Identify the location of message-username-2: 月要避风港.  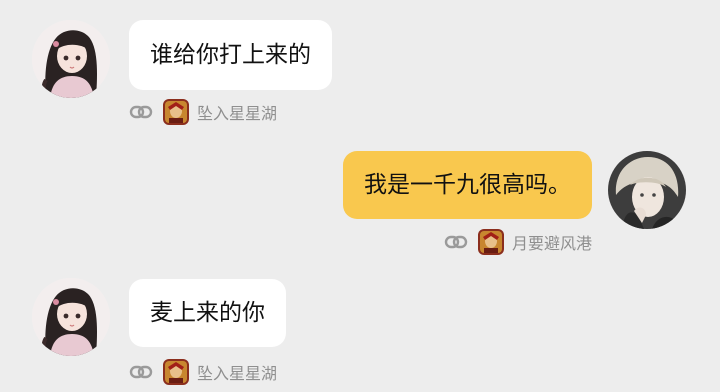
(552, 242).